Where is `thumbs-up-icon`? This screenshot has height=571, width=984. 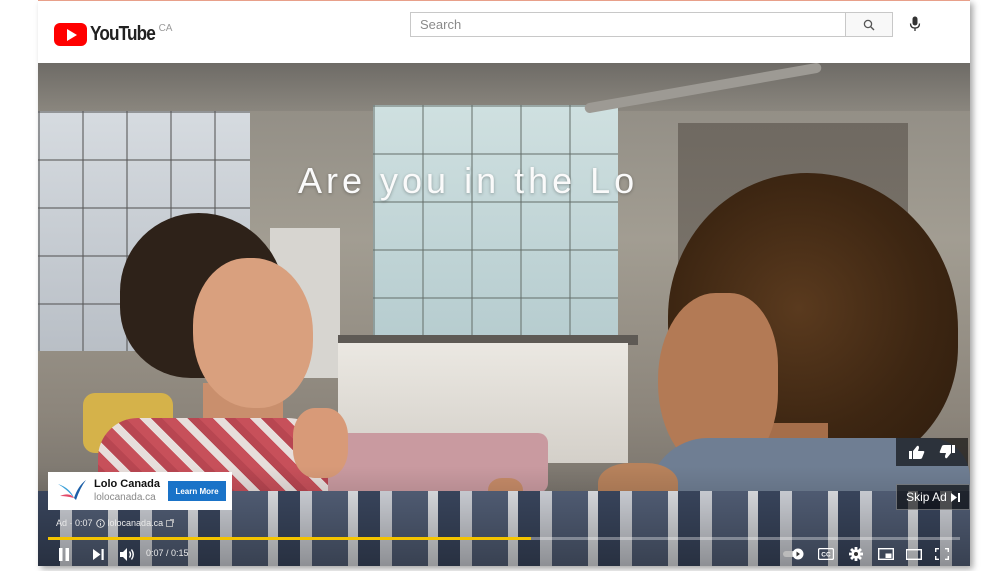 thumbs-up-icon is located at coordinates (917, 452).